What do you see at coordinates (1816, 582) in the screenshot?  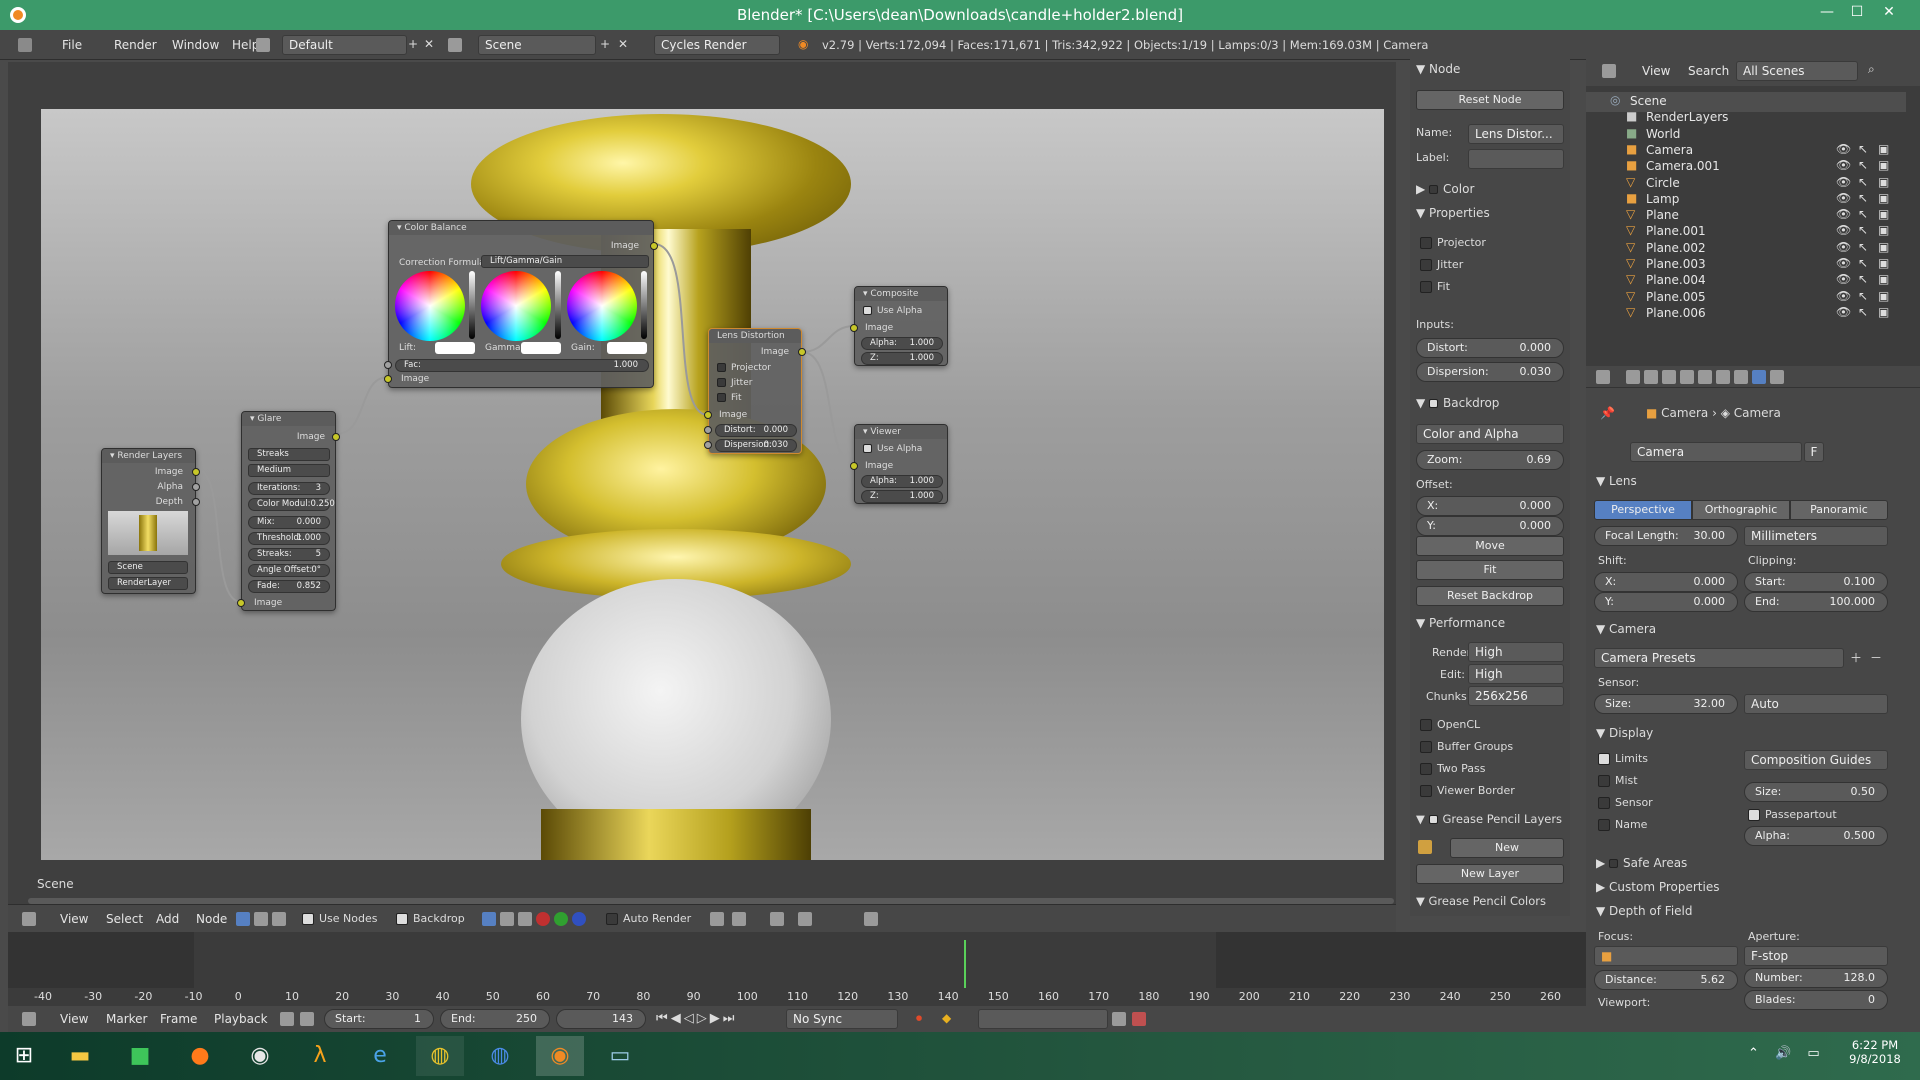 I see `clip-start-field: Start: 0.100` at bounding box center [1816, 582].